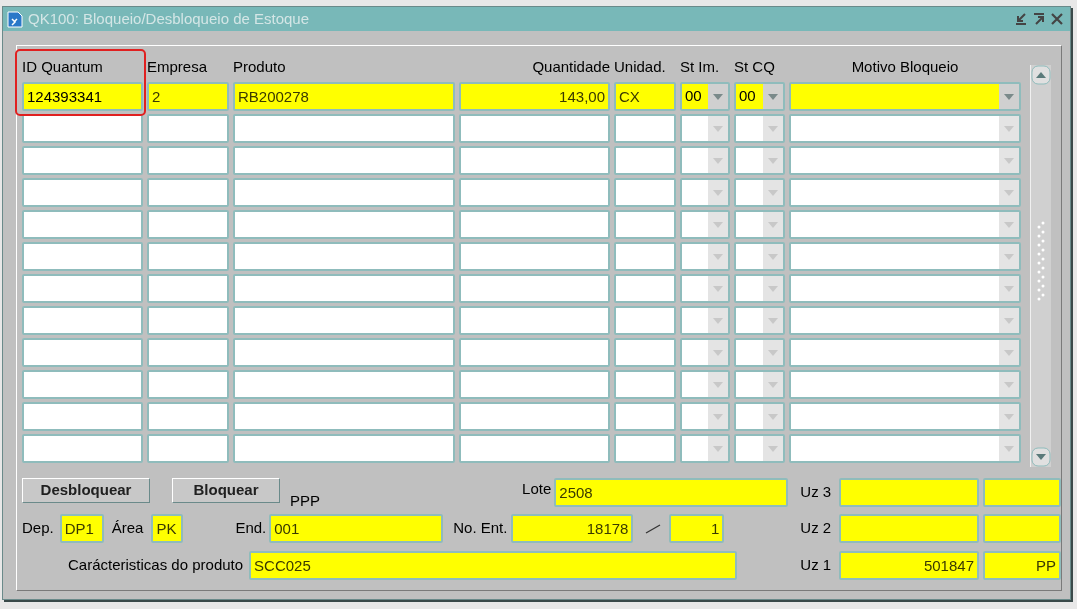 The width and height of the screenshot is (1077, 609). I want to click on vertical-scrollbar, so click(1040, 266).